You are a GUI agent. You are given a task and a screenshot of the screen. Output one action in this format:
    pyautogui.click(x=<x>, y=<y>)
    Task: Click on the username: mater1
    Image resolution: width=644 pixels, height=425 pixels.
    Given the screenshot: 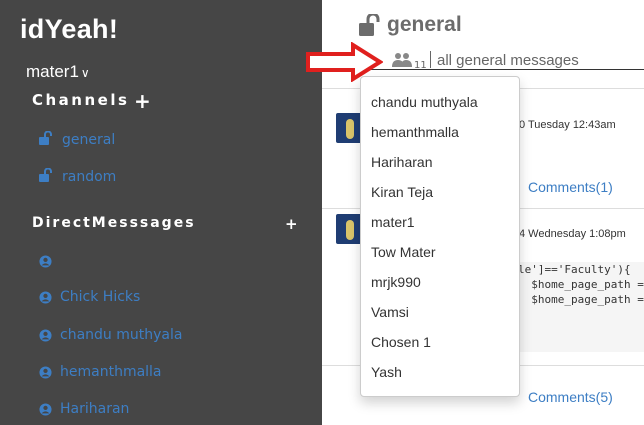 What is the action you would take?
    pyautogui.click(x=52, y=71)
    